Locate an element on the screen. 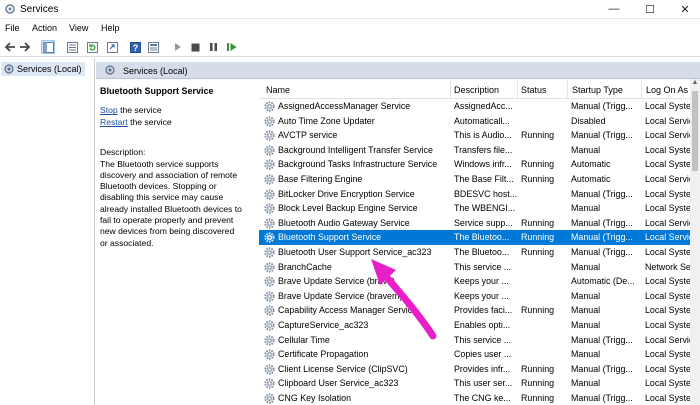 This screenshot has width=700, height=405. tree-item-services-local: Services (Local) is located at coordinates (43, 69).